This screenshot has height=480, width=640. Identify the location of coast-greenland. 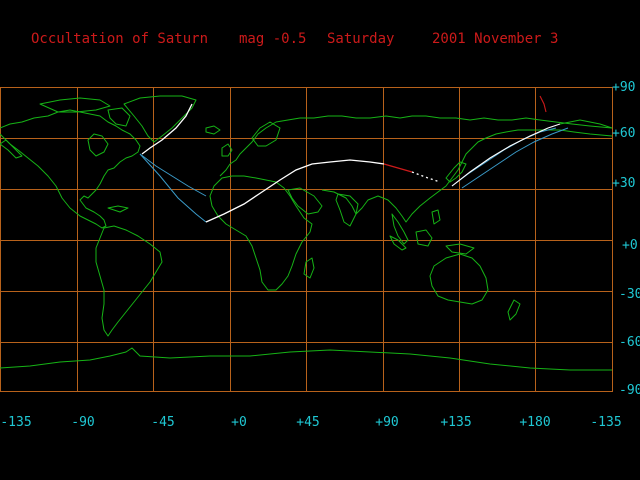
(160, 119).